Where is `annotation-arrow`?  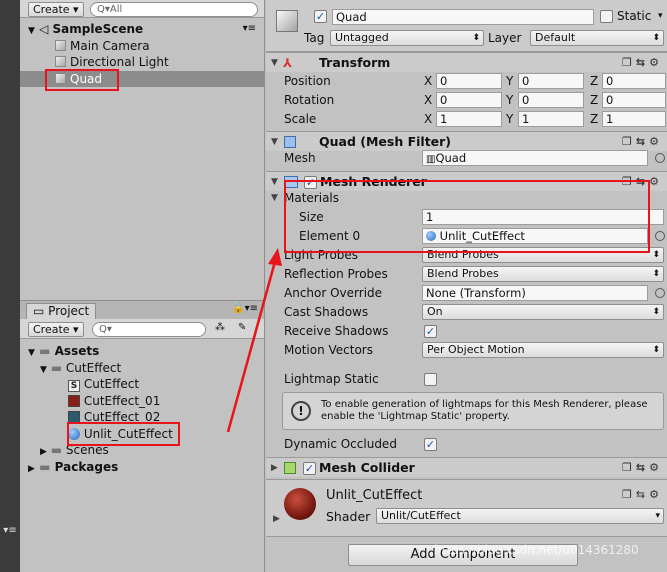 annotation-arrow is located at coordinates (254, 340).